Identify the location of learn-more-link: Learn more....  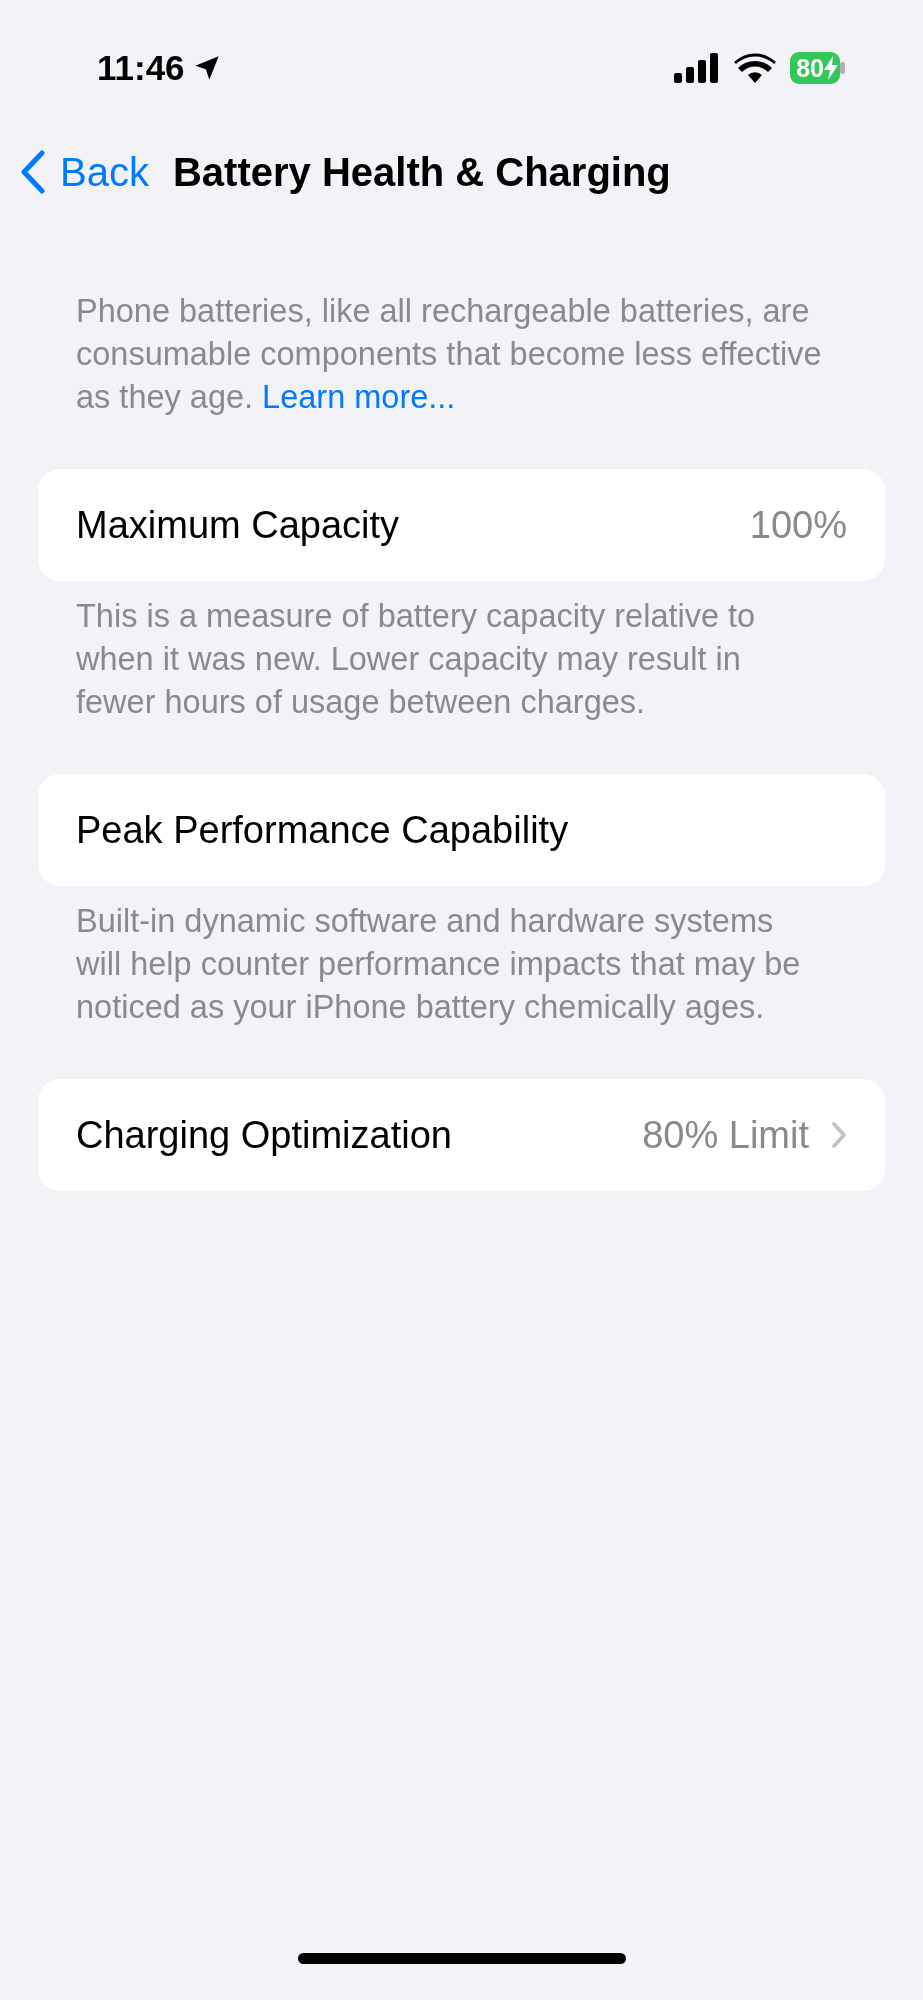
(359, 397).